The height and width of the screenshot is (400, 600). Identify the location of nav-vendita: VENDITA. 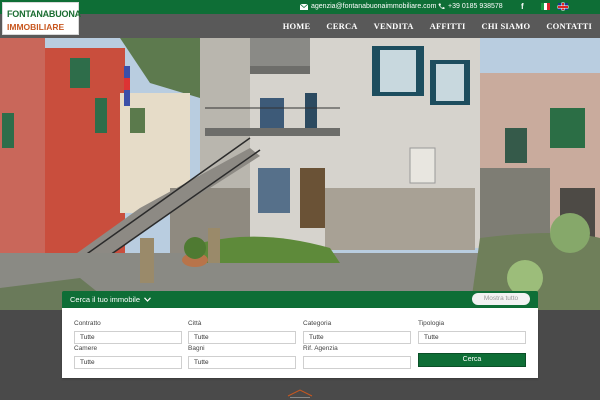
(394, 26).